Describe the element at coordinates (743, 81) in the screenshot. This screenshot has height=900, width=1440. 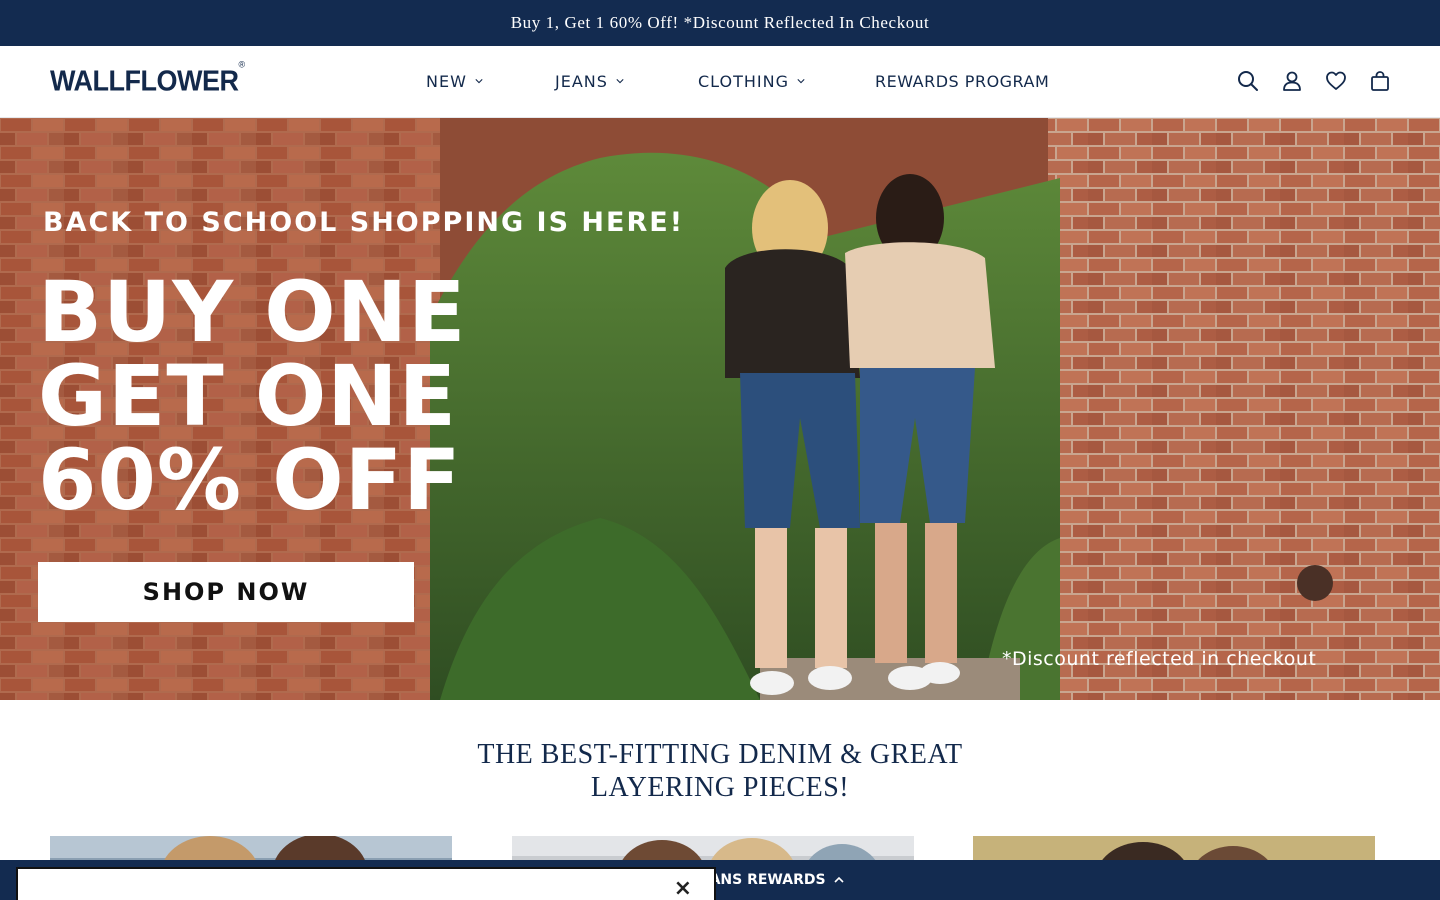
I see `nav-label-clothing: CLOTHING` at that location.